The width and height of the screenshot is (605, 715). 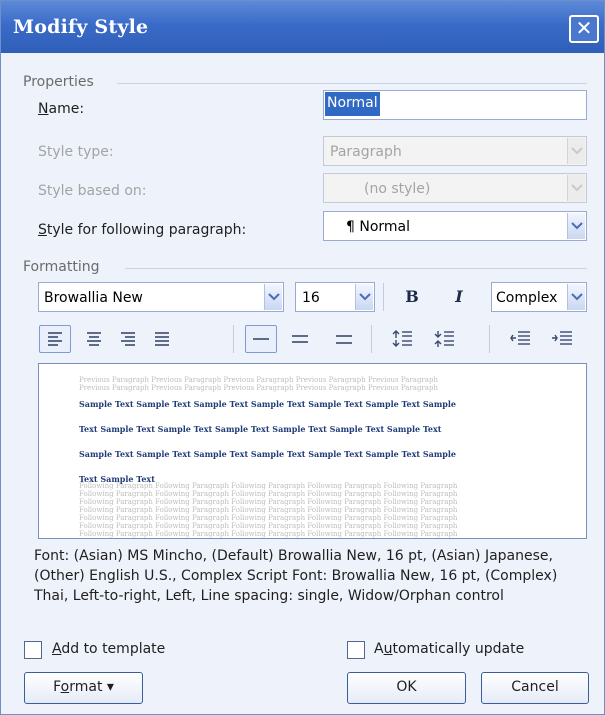 What do you see at coordinates (356, 268) in the screenshot?
I see `formatting-divider` at bounding box center [356, 268].